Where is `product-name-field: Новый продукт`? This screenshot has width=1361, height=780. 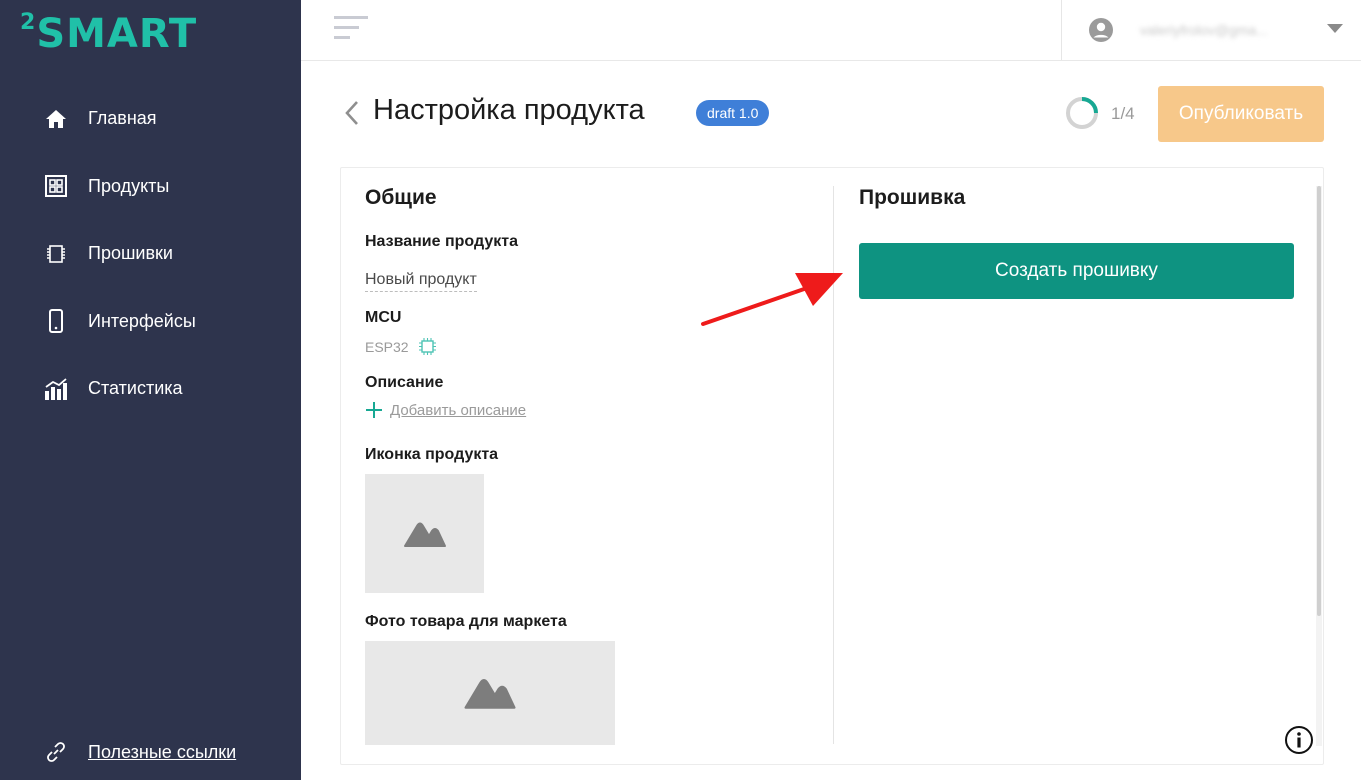 product-name-field: Новый продукт is located at coordinates (421, 281).